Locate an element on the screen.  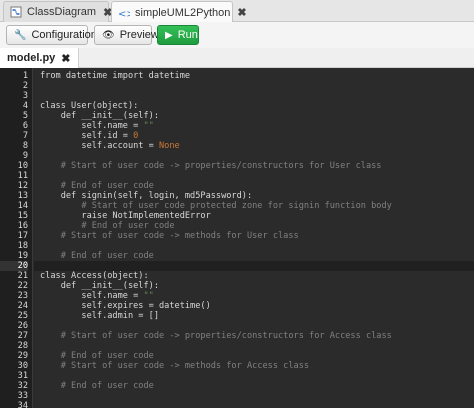
line-number: 4 is located at coordinates (25, 106).